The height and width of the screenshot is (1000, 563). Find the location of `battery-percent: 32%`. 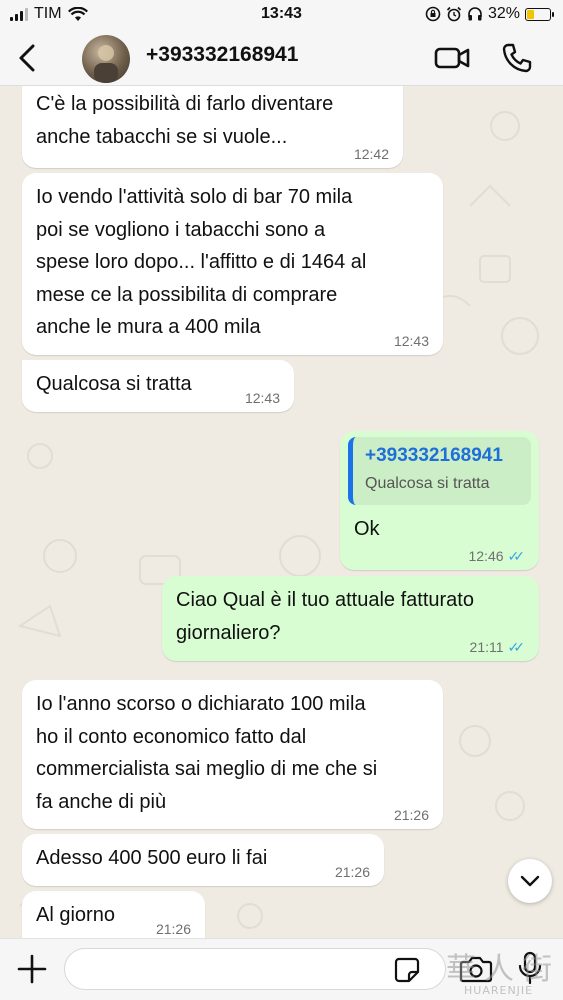

battery-percent: 32% is located at coordinates (503, 13).